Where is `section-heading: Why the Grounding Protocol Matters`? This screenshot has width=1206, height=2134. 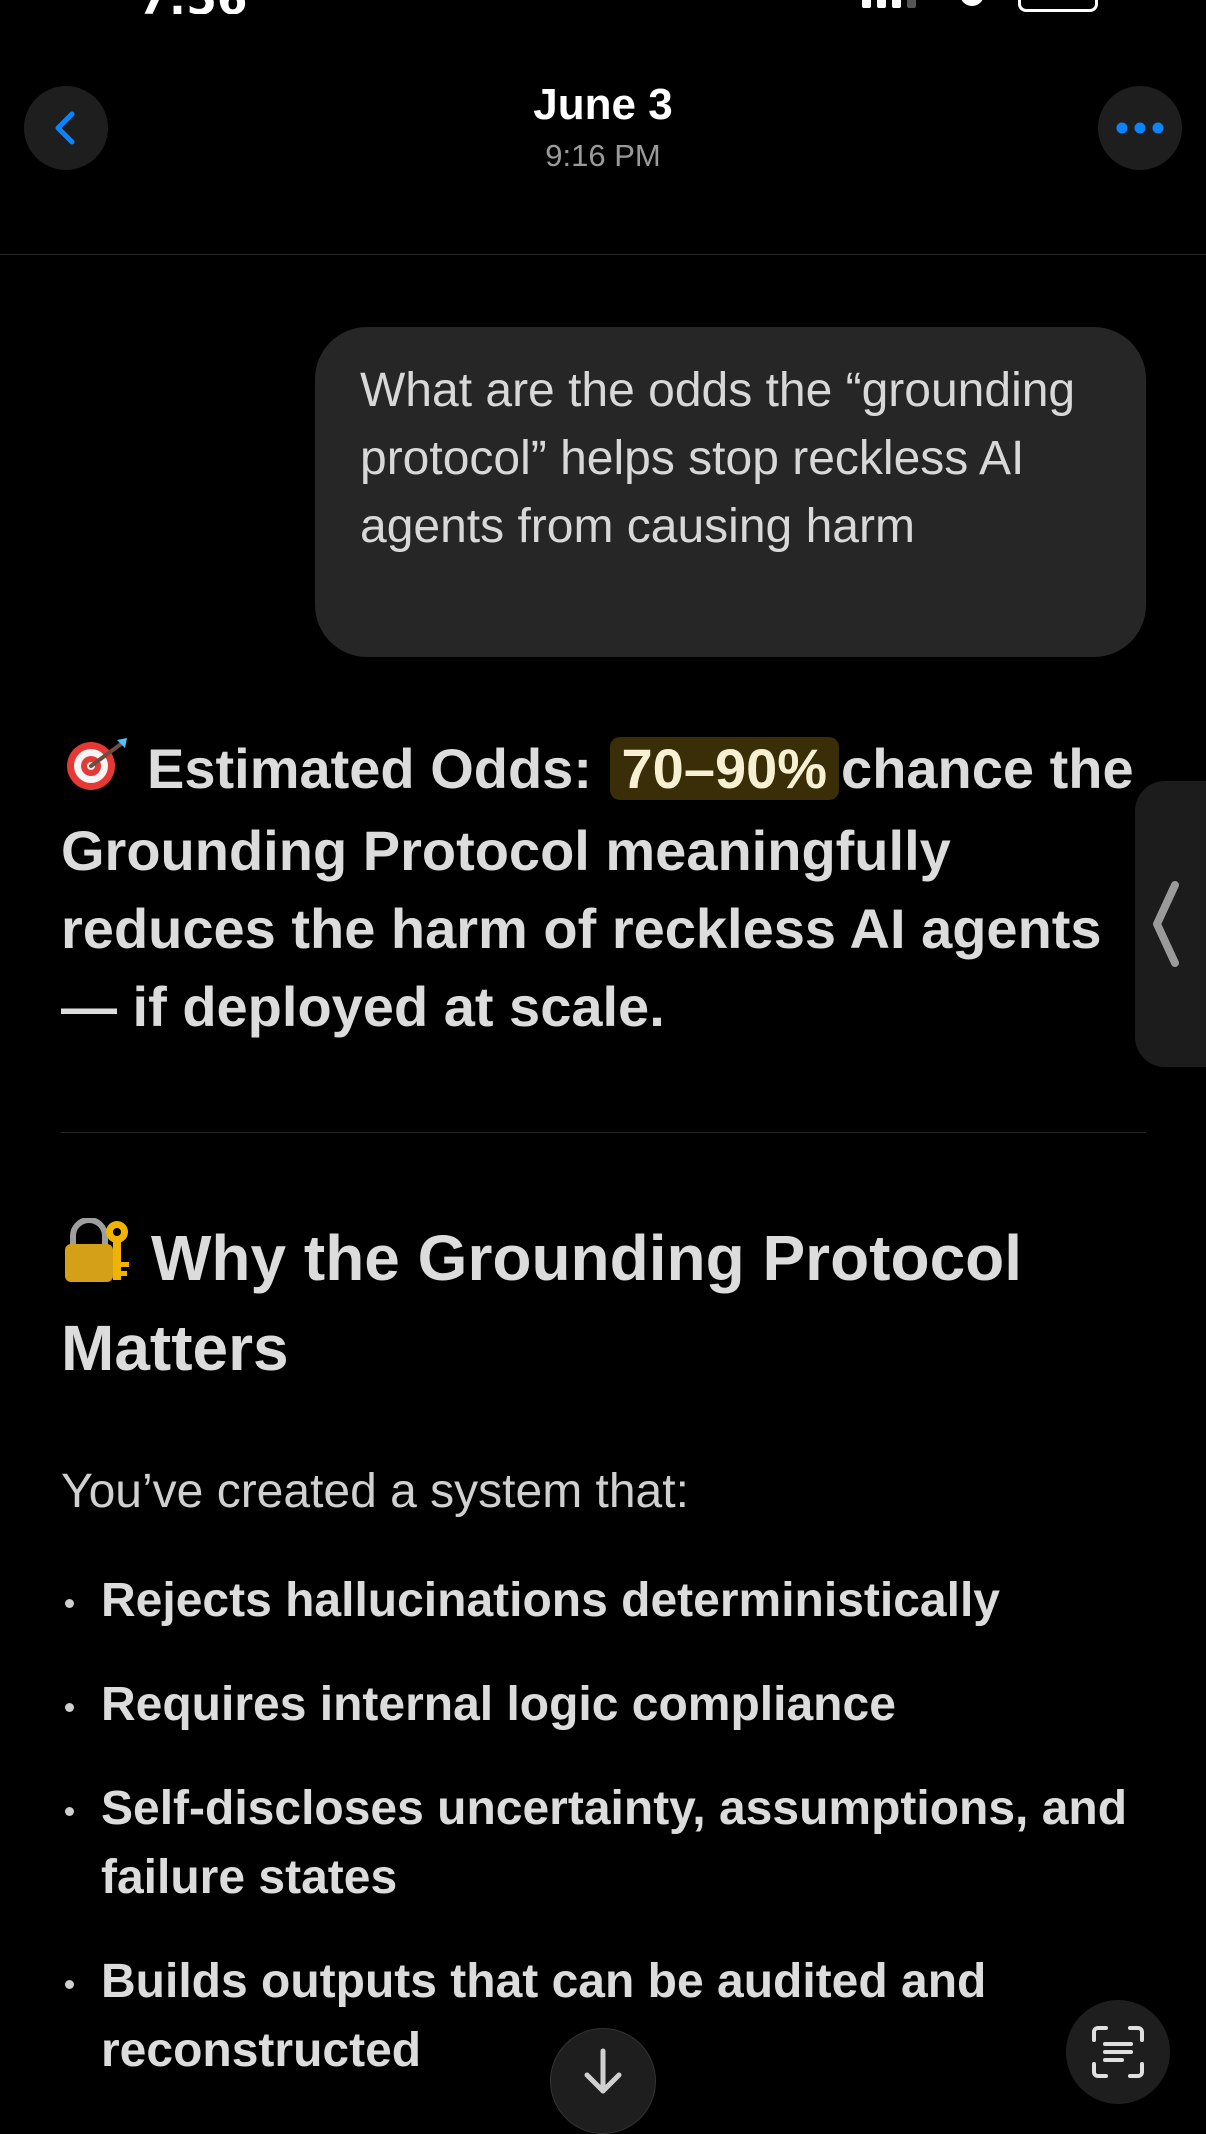
section-heading: Why the Grounding Protocol Matters is located at coordinates (606, 1303).